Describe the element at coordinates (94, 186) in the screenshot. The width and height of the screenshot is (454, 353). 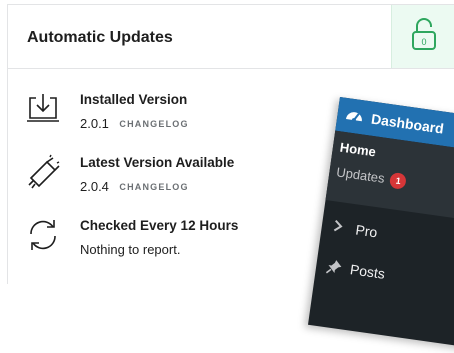
I see `latest-version-number: 2.0.4` at that location.